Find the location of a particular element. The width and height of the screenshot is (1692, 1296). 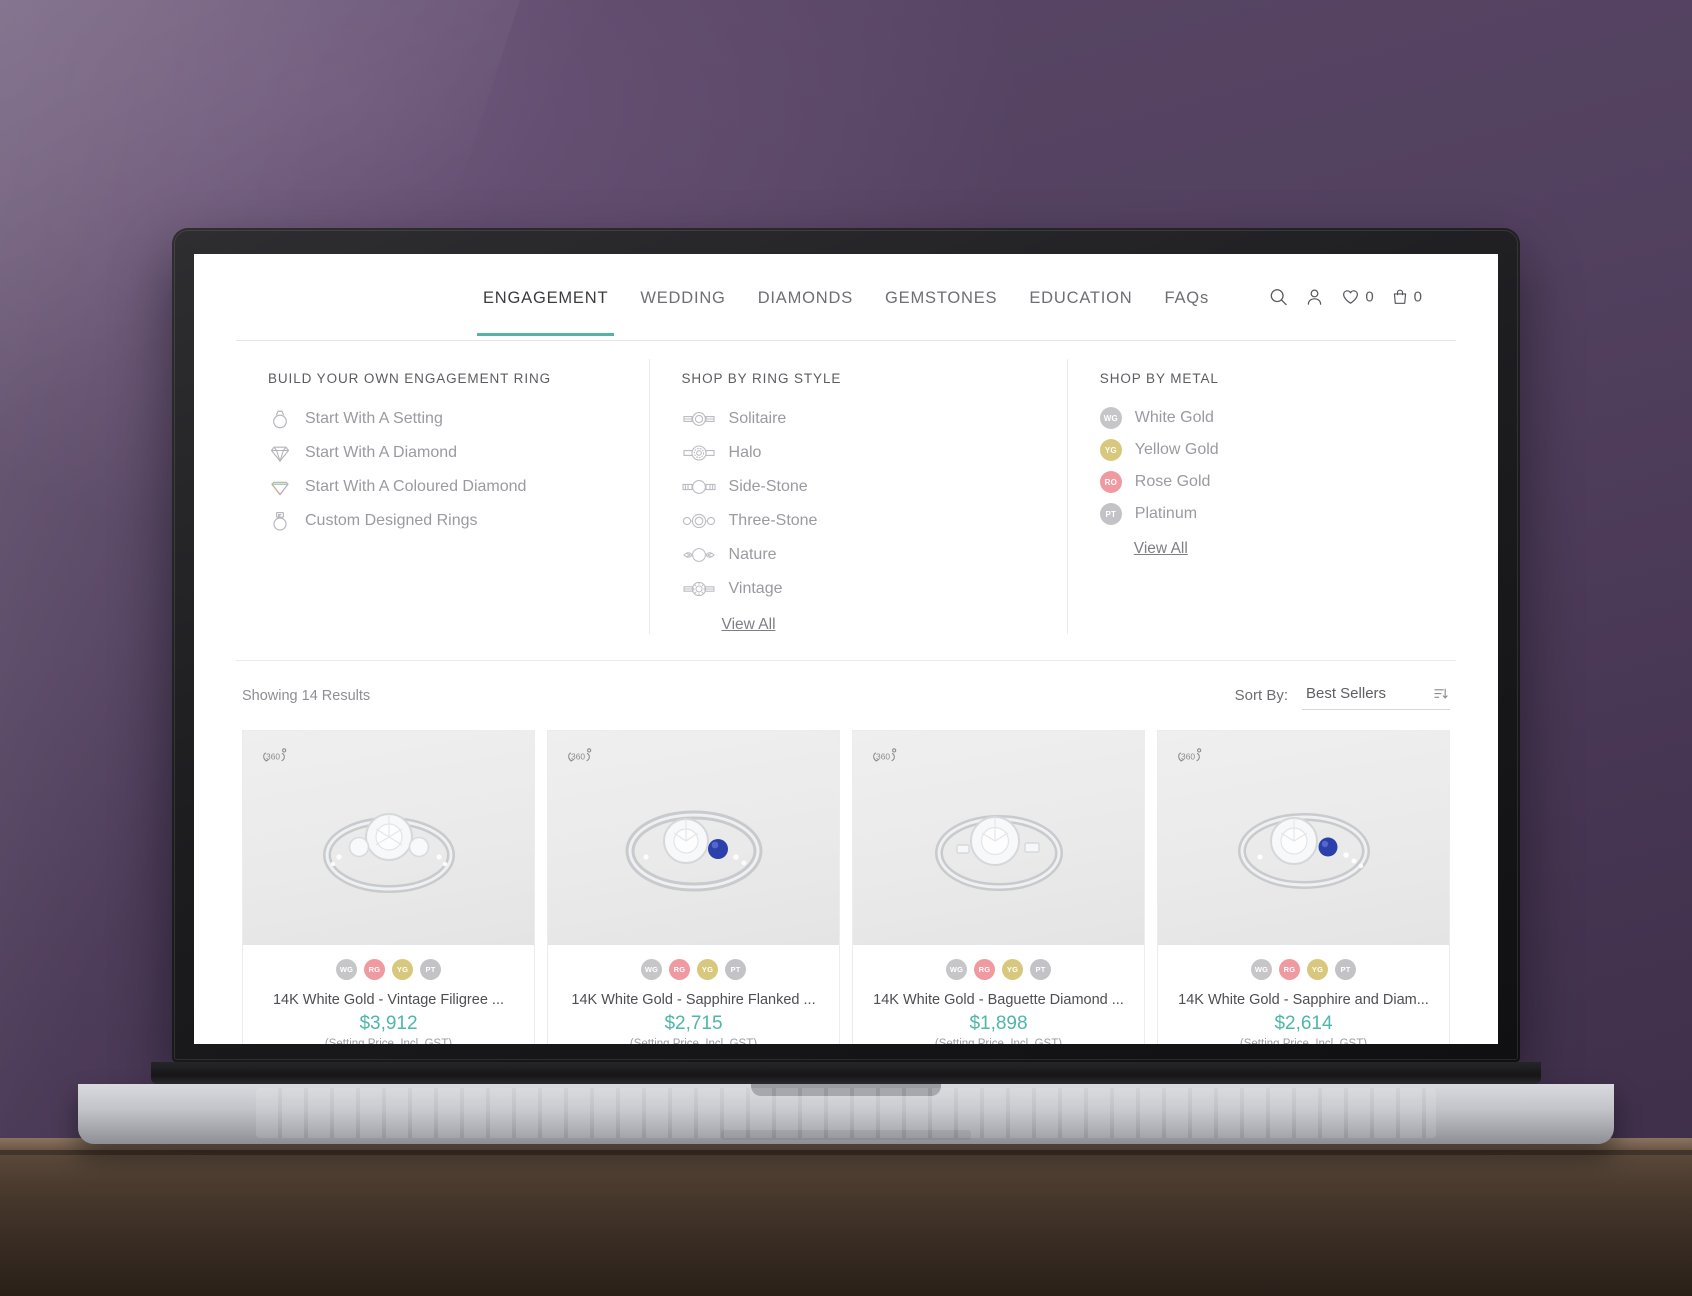

wishlist-button: 0 is located at coordinates (1357, 297).